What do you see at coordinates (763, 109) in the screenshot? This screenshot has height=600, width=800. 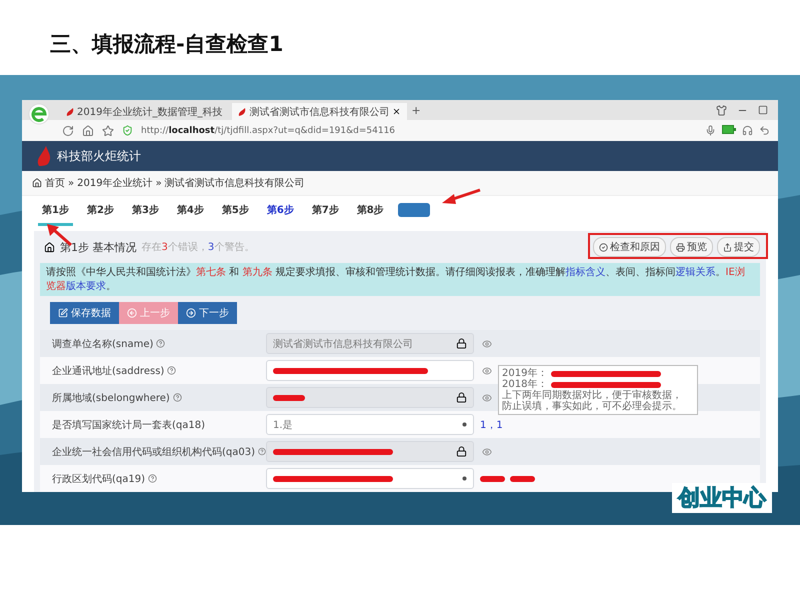 I see `maximize-icon` at bounding box center [763, 109].